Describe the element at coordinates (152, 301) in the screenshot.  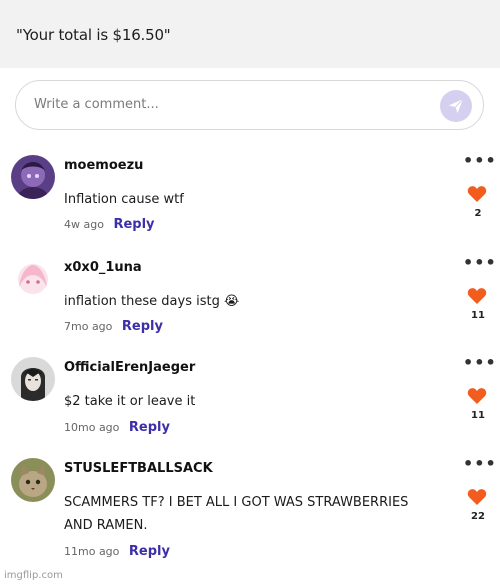
I see `comment-text: inflation these days istg 😭` at that location.